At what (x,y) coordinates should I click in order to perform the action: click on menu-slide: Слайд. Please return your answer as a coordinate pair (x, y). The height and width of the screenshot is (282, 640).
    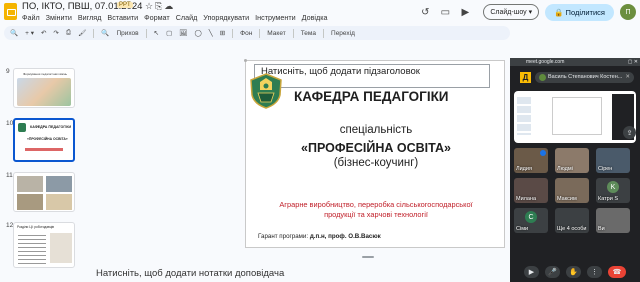
    Looking at the image, I should click on (187, 17).